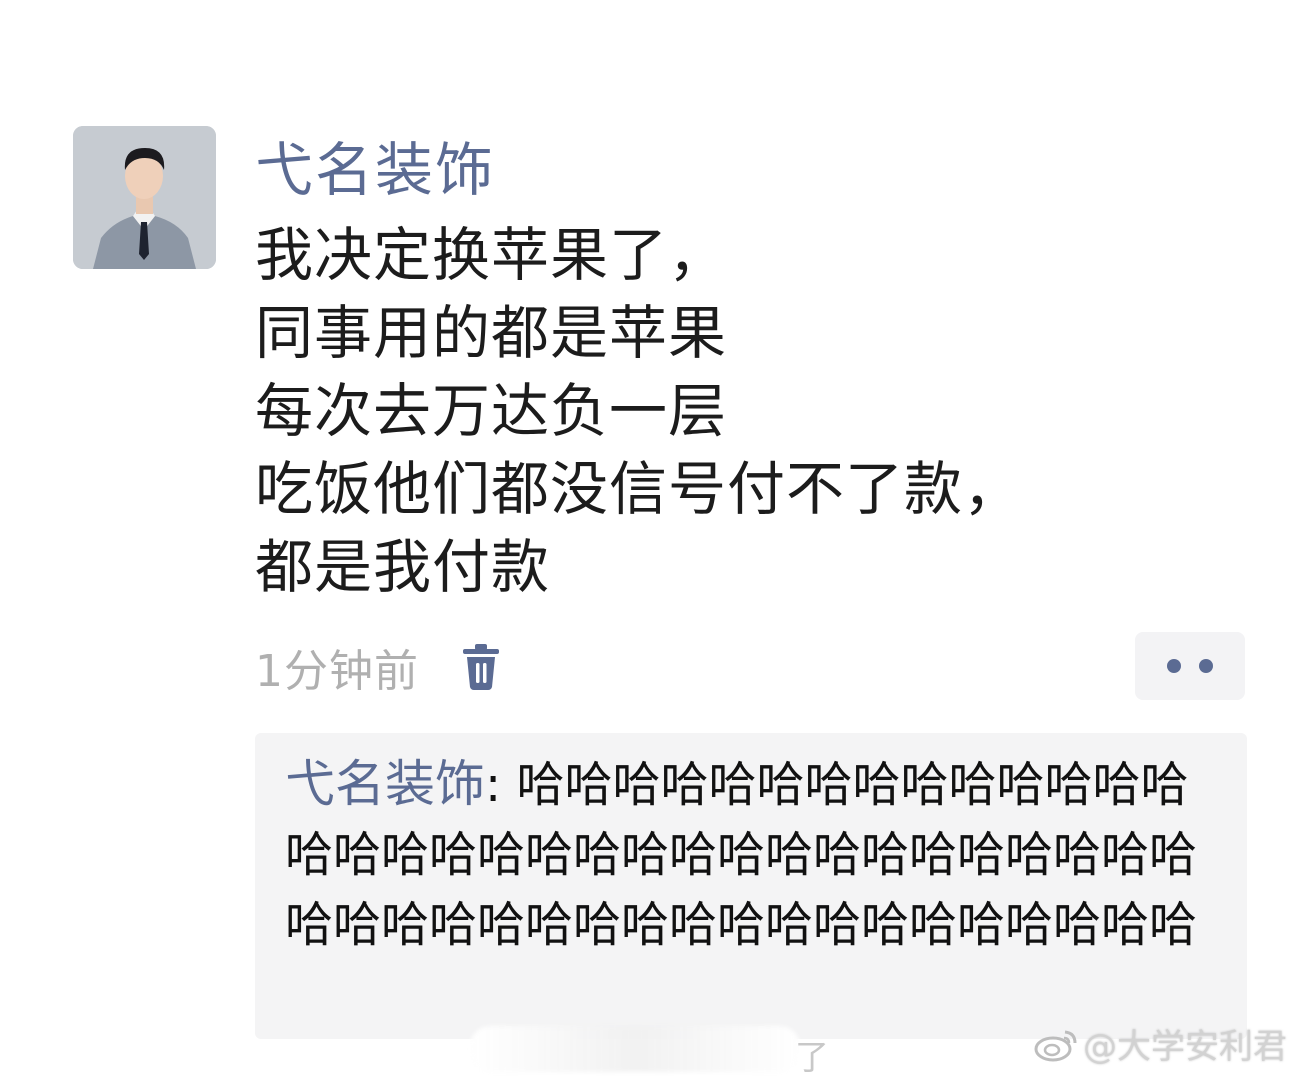 This screenshot has width=1299, height=1080. I want to click on message-line: 每次去万达负一层, so click(491, 411).